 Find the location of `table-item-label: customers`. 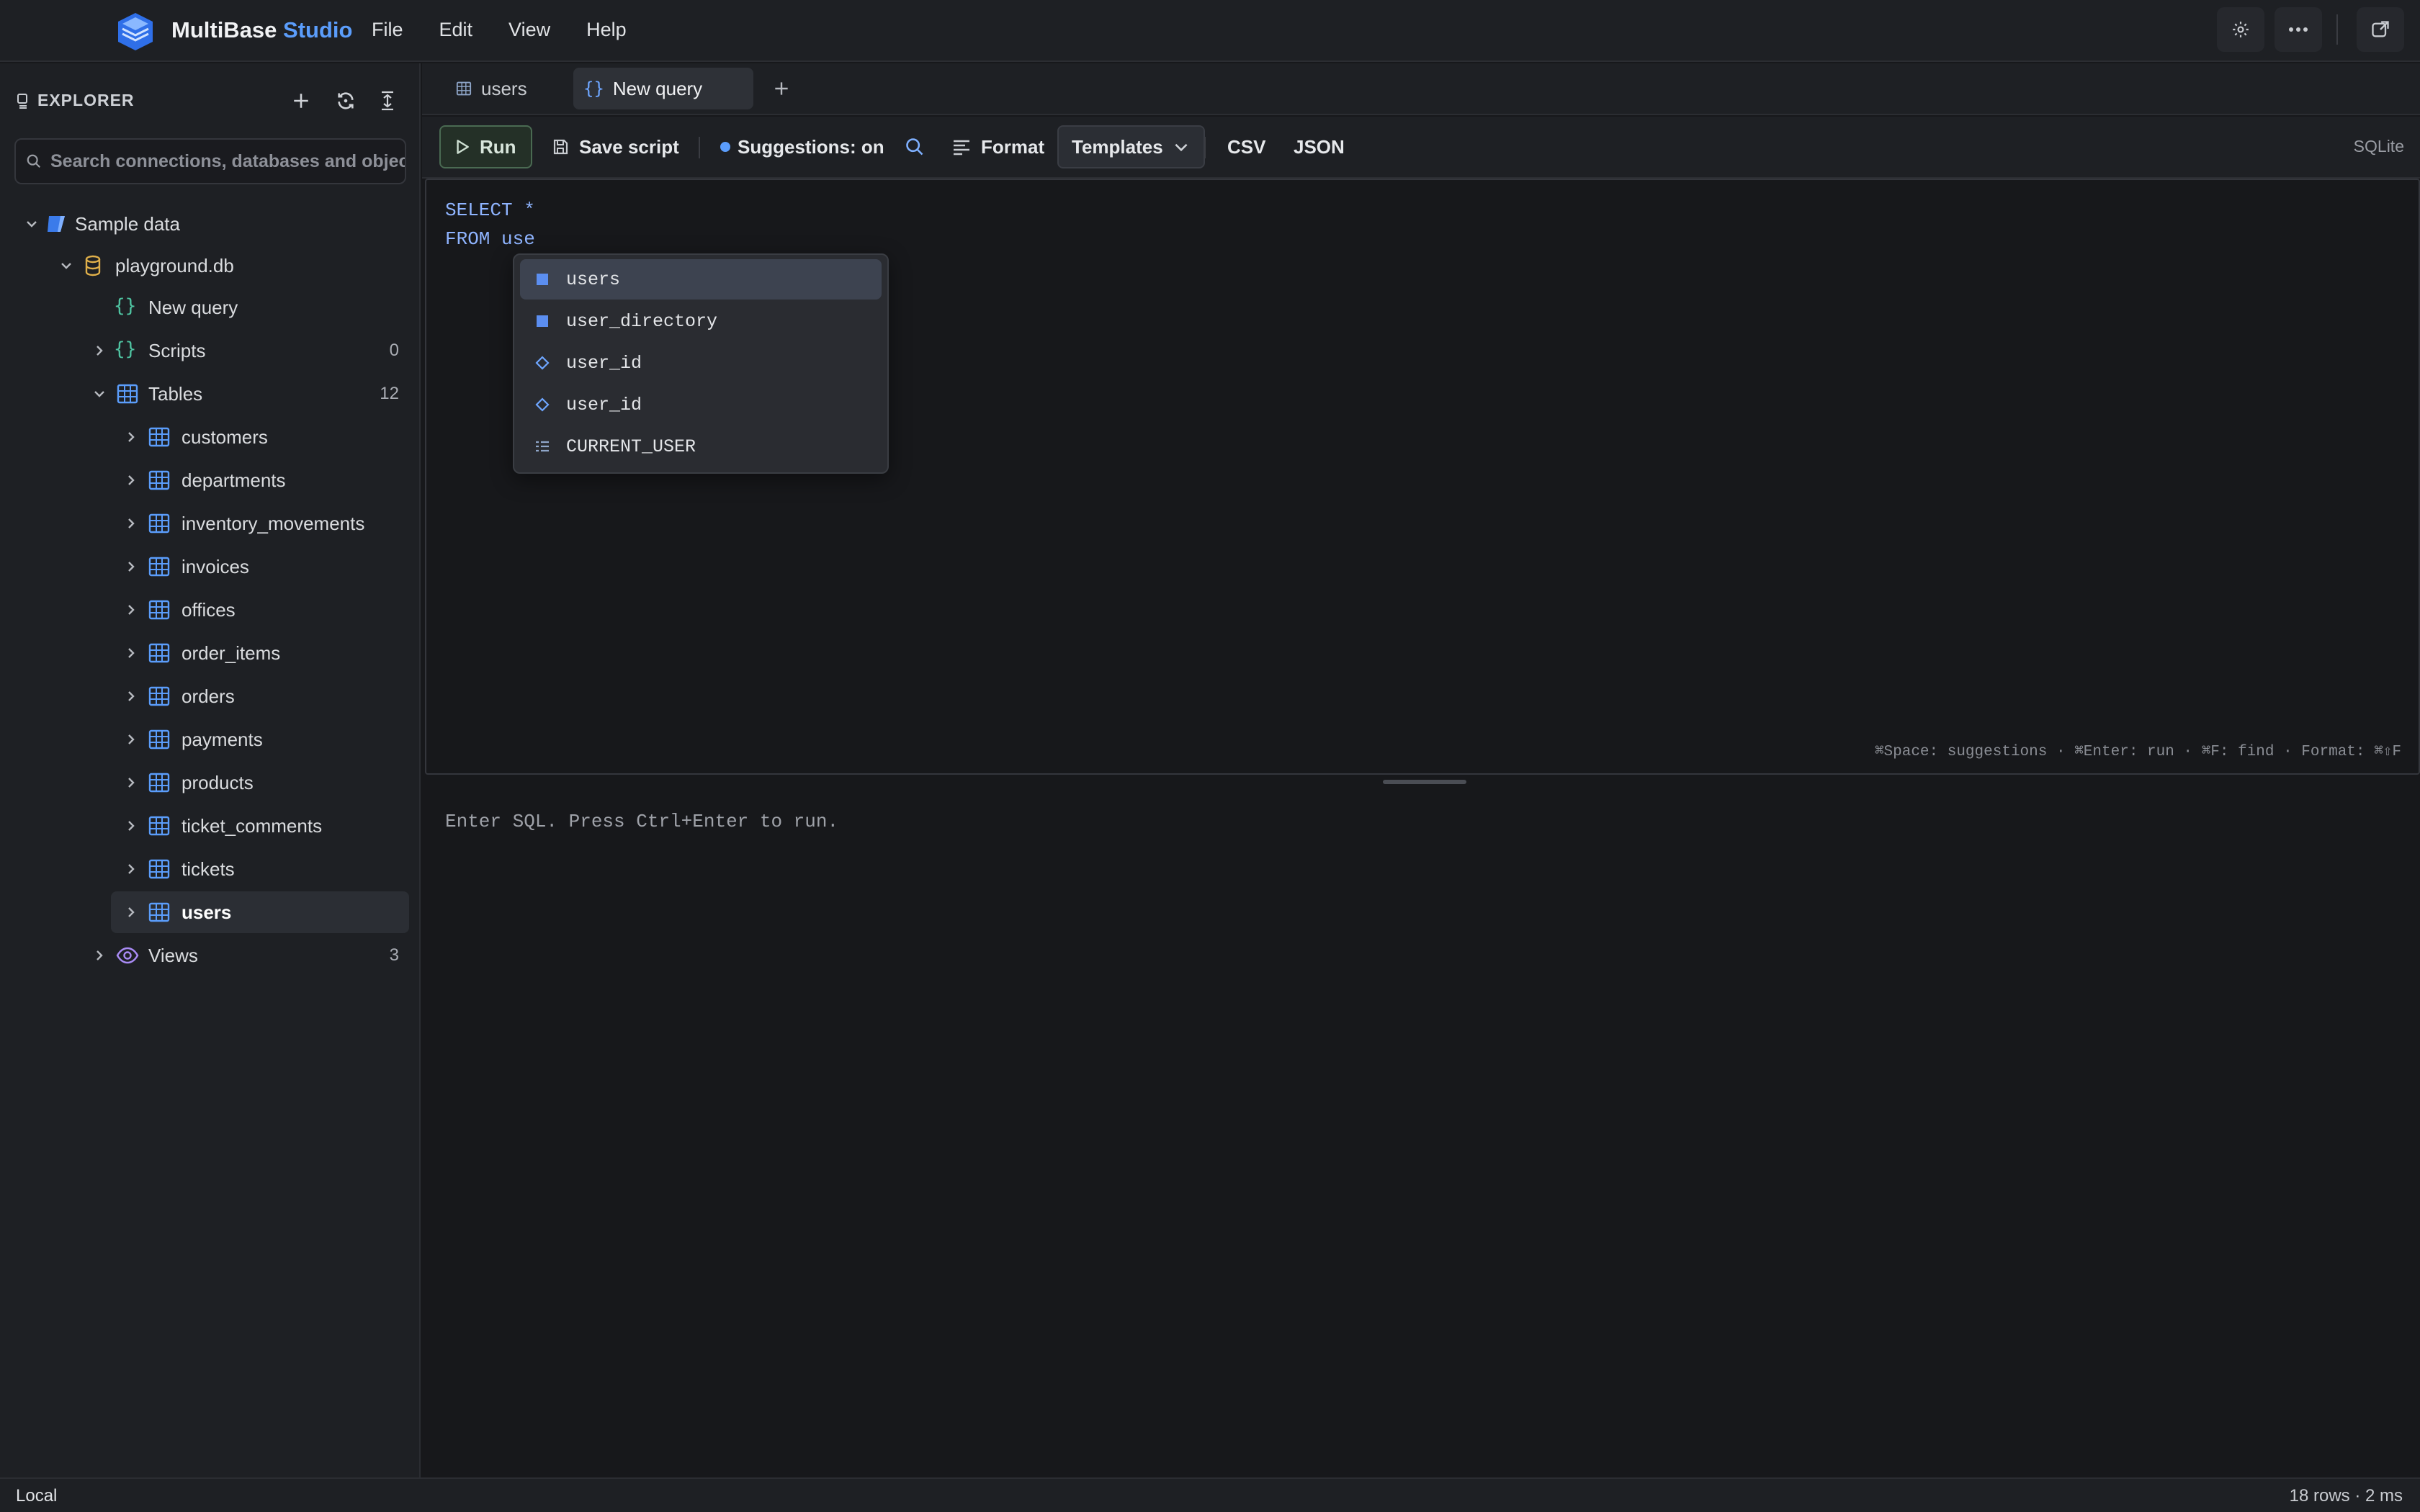

table-item-label: customers is located at coordinates (225, 437).